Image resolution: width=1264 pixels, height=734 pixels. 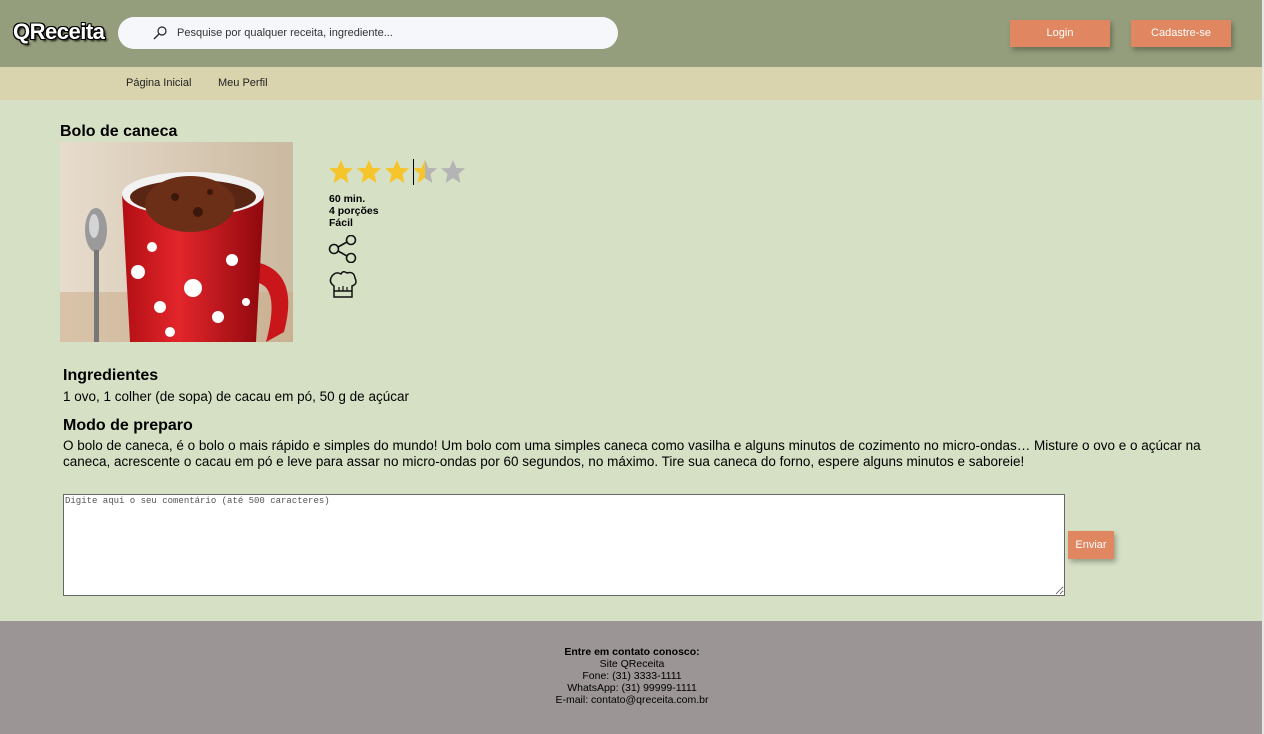 I want to click on header-bar: QReceita Login Cadastre-se, so click(x=632, y=33).